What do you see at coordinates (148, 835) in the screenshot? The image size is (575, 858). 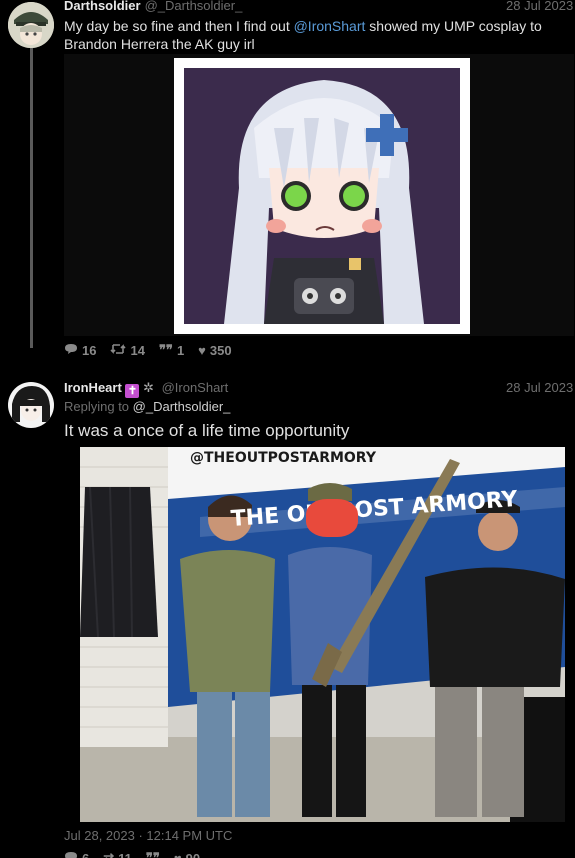 I see `tweet-timestamp: Jul 28, 2023 · 12:14 PM UTC` at bounding box center [148, 835].